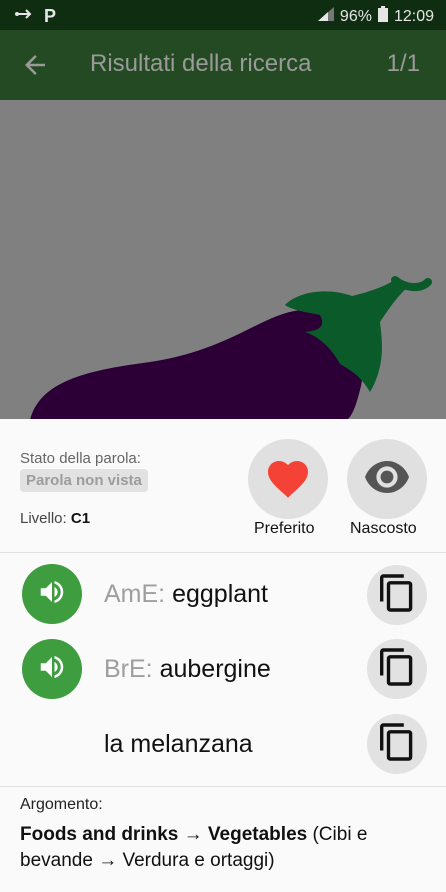  Describe the element at coordinates (383, 528) in the screenshot. I see `hidden-label: Nascosto` at that location.